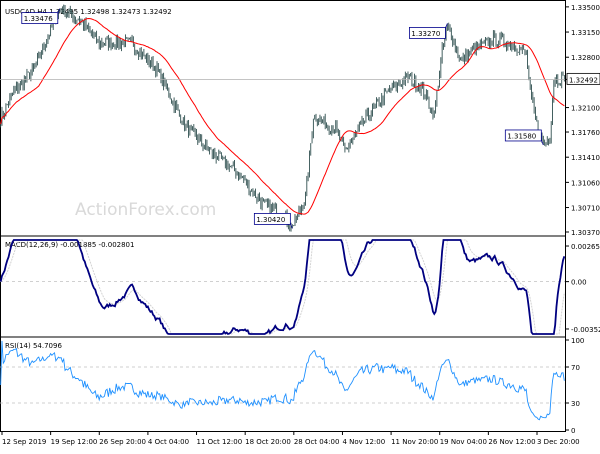  I want to click on price-tick-label: 1.32100, so click(585, 109).